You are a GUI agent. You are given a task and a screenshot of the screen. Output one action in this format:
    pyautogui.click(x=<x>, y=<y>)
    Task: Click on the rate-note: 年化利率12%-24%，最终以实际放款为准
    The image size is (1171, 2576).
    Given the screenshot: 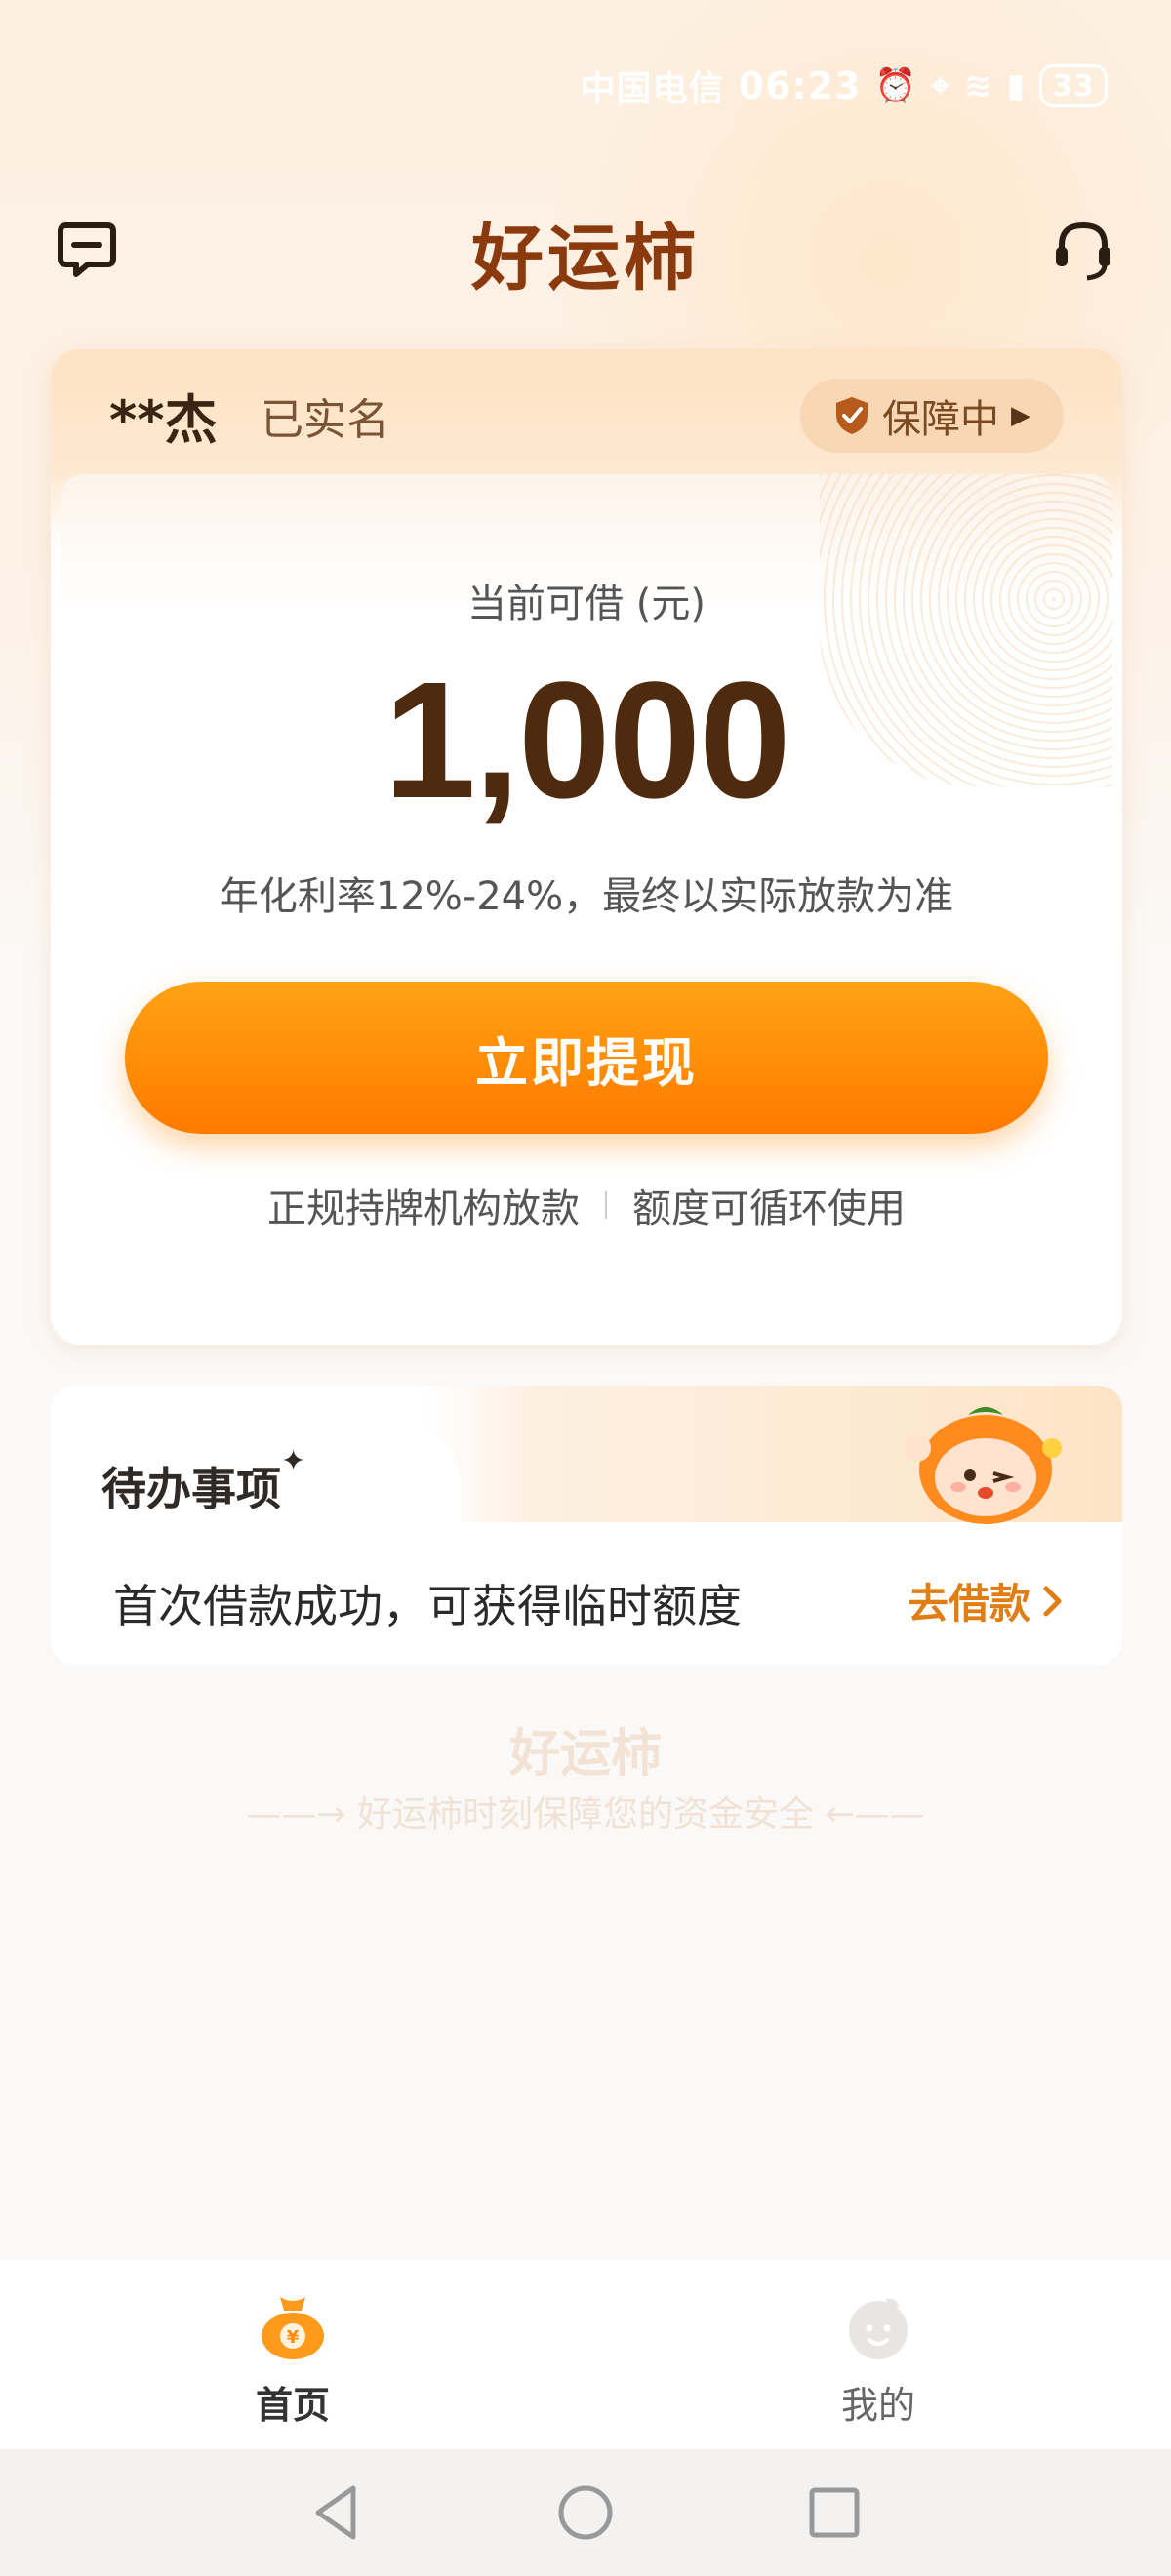 What is the action you would take?
    pyautogui.click(x=586, y=896)
    